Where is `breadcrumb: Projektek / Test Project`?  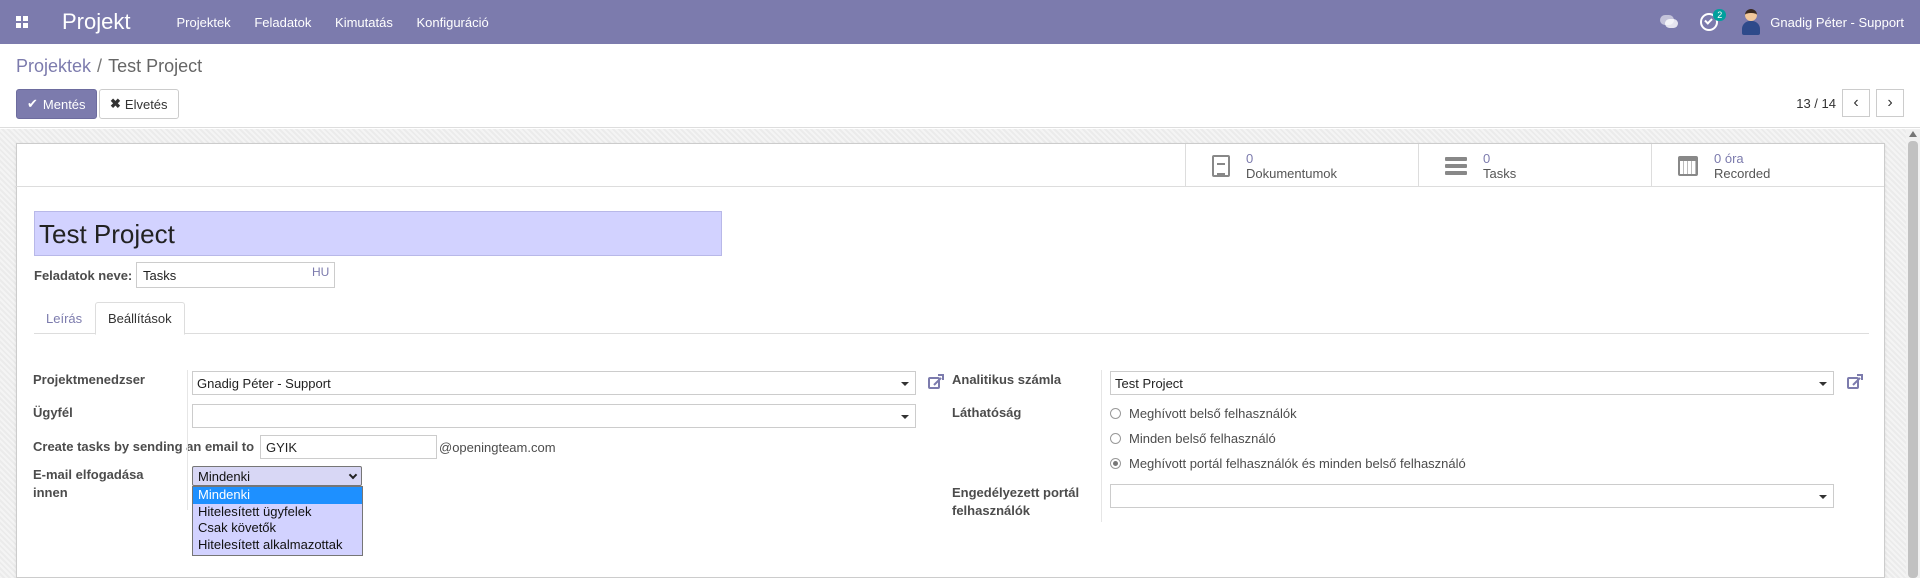
breadcrumb: Projektek / Test Project is located at coordinates (109, 66).